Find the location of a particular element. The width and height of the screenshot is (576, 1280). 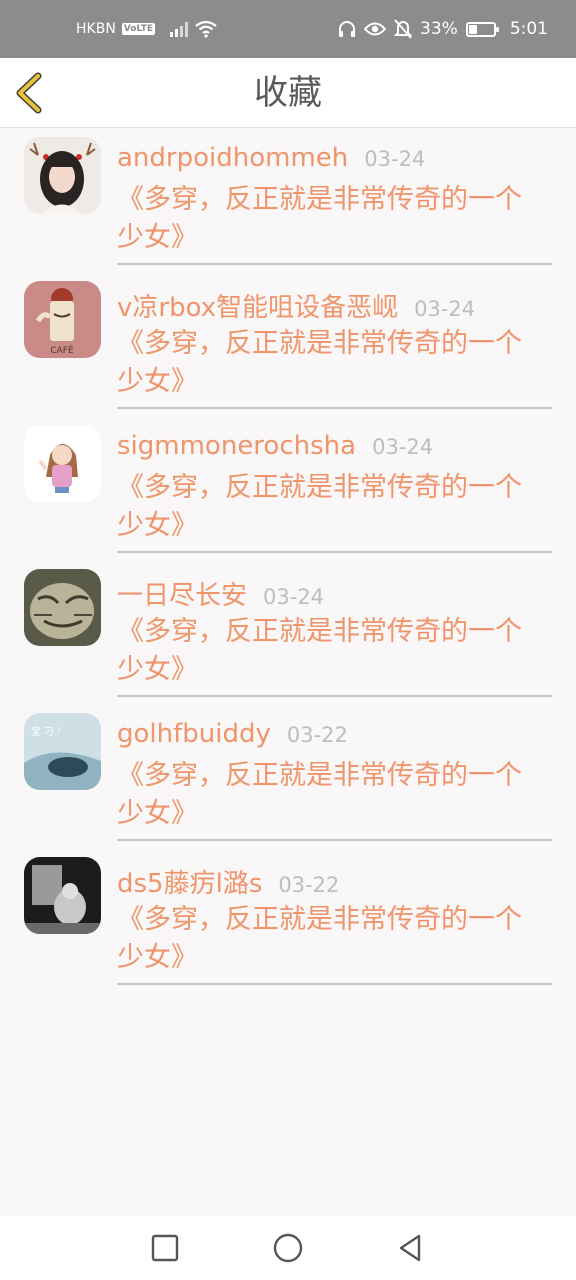

item-content: 一日尽长安 03-24 《多穿，反正就是非常传奇的一个少女》 is located at coordinates (334, 632).